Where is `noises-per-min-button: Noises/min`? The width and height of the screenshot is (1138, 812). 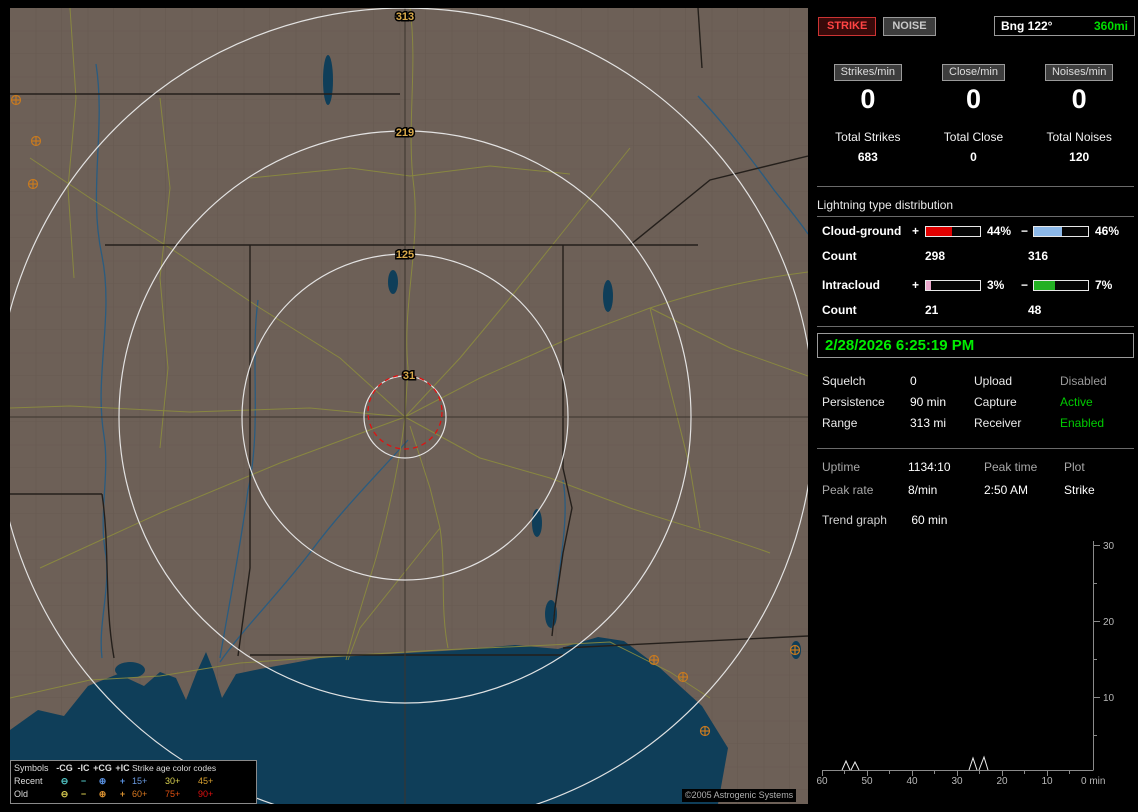 noises-per-min-button: Noises/min is located at coordinates (1079, 72).